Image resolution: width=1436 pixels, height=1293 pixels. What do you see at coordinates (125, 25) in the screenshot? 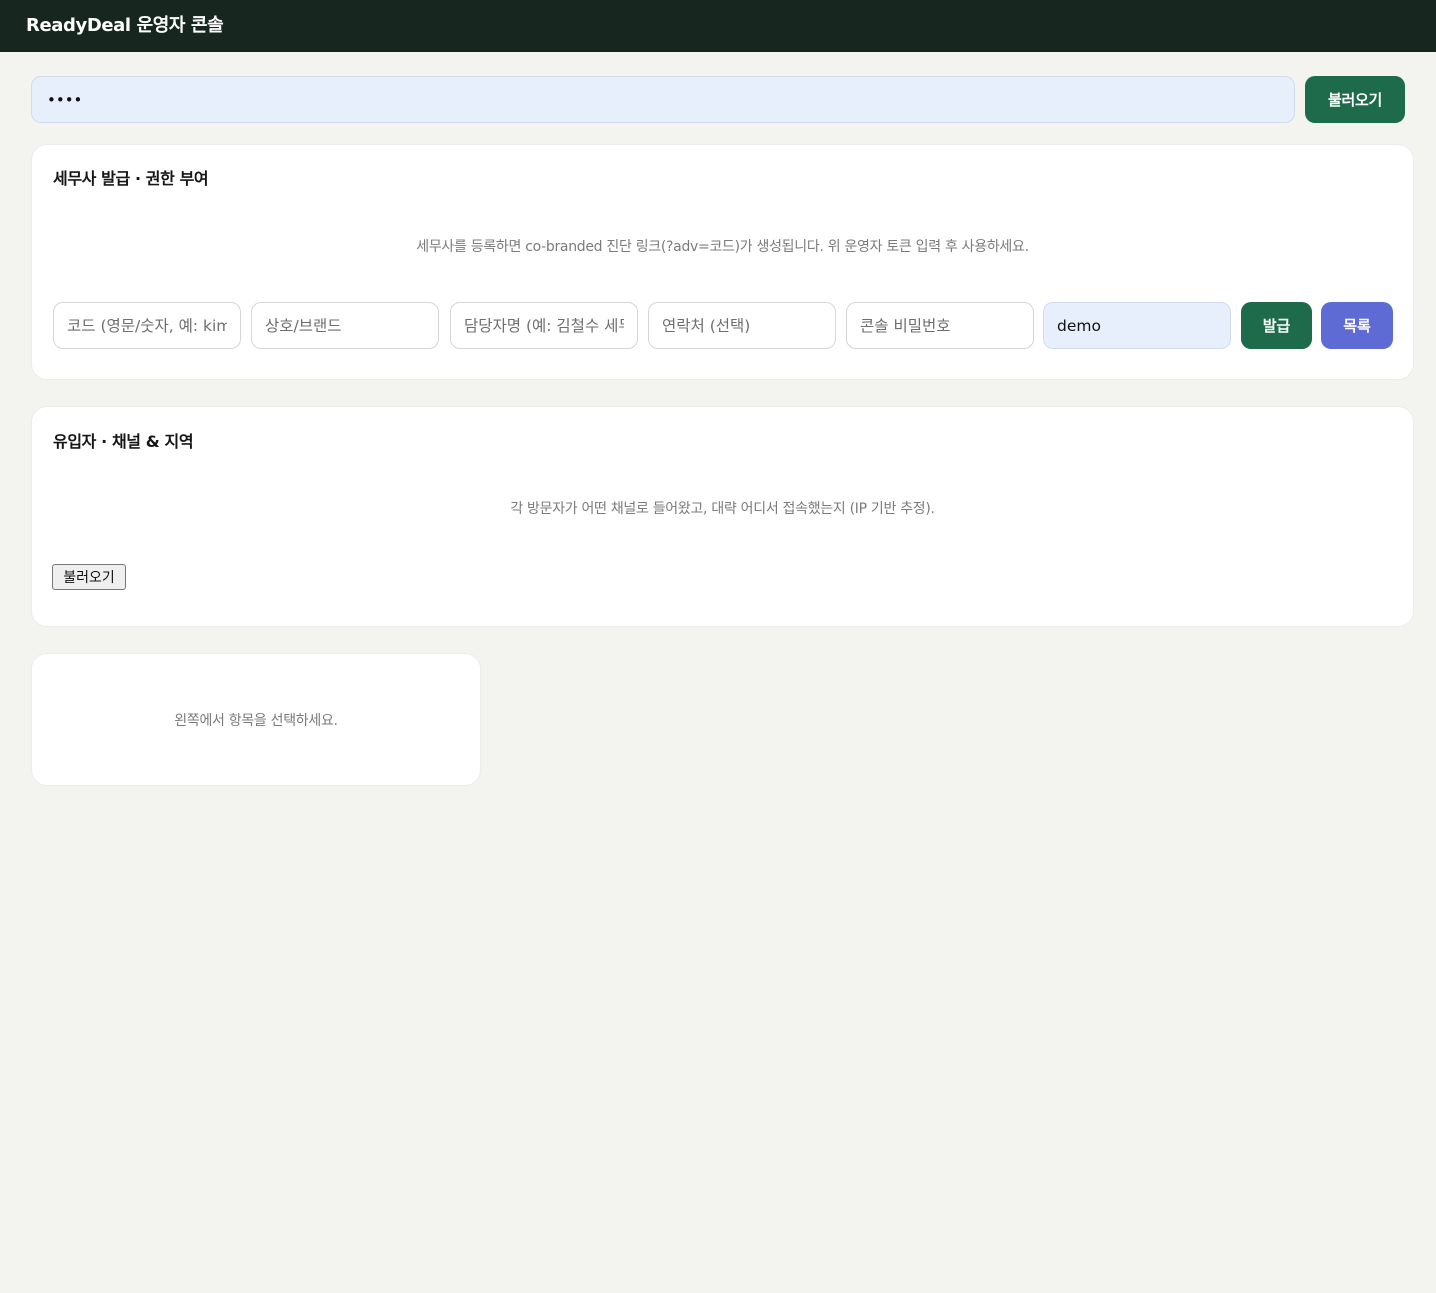
I see `app-title: ReadyDeal 운영자 콘솔` at bounding box center [125, 25].